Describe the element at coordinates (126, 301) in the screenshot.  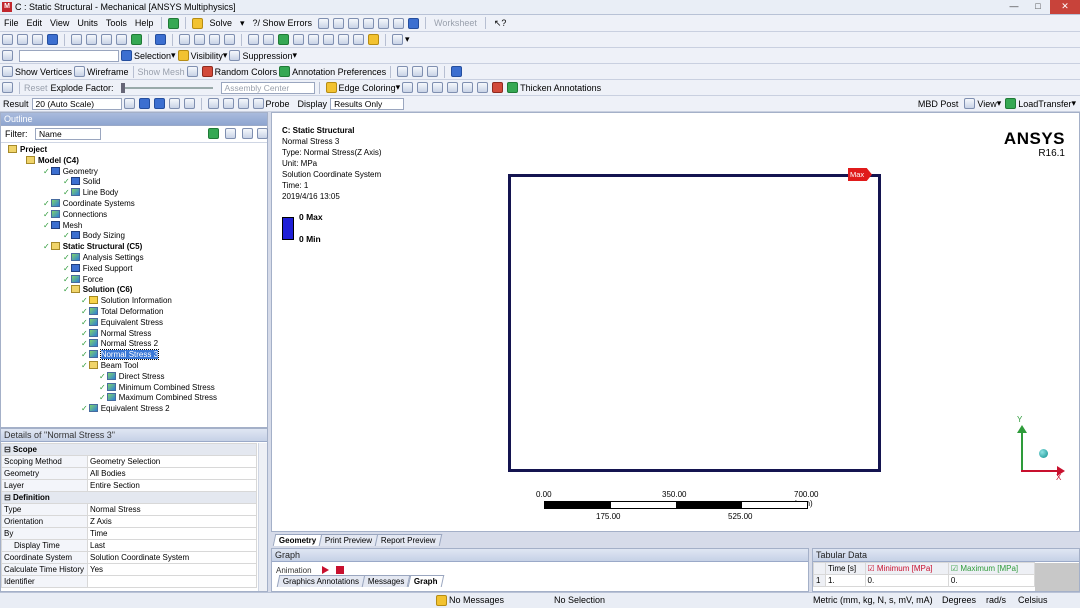
I see `tree-item: ✓ Solution Information` at that location.